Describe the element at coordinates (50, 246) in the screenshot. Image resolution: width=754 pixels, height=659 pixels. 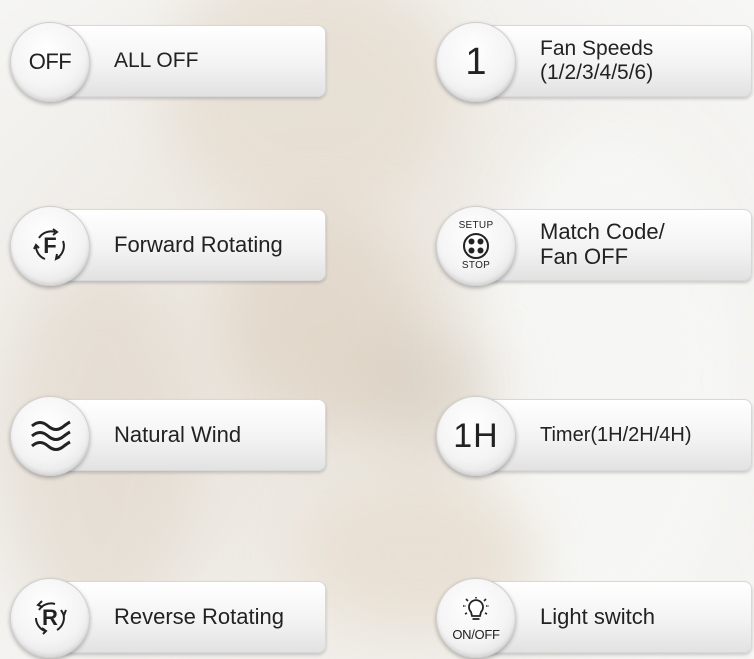
I see `rotate-arrows-icon: F` at that location.